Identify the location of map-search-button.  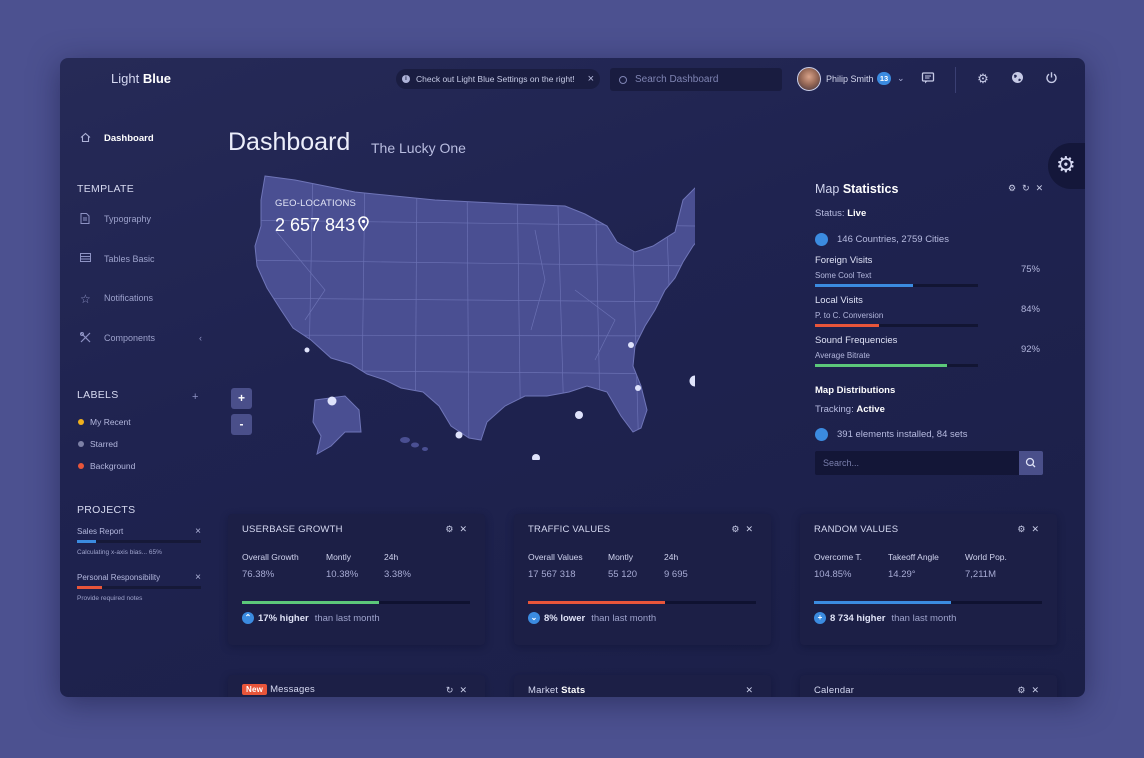
(1031, 463).